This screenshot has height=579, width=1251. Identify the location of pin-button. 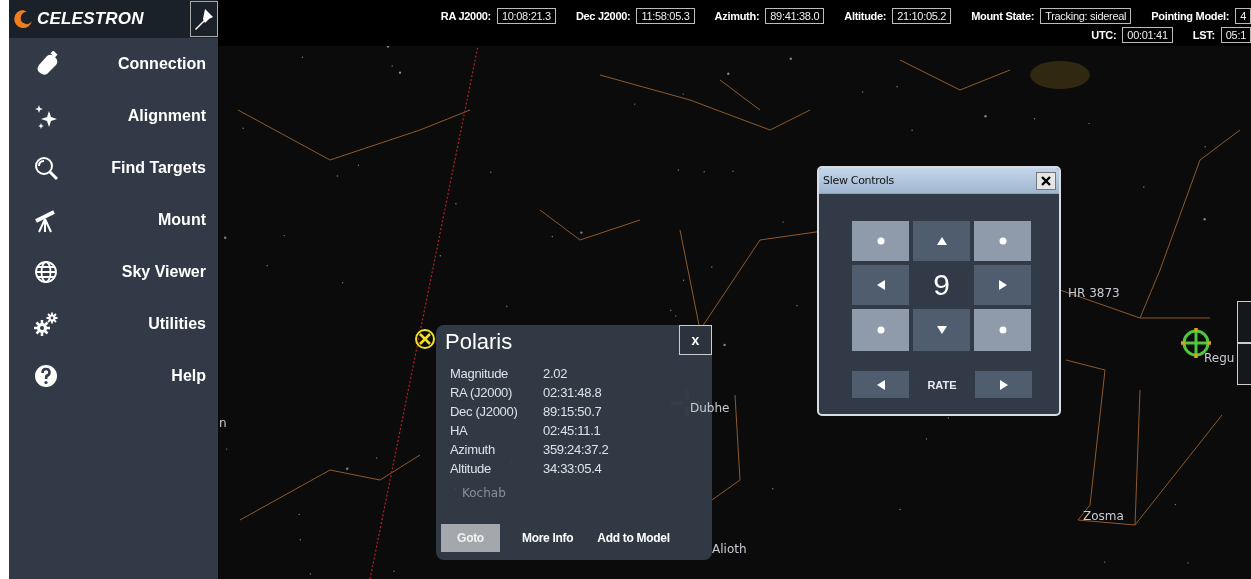
(204, 19).